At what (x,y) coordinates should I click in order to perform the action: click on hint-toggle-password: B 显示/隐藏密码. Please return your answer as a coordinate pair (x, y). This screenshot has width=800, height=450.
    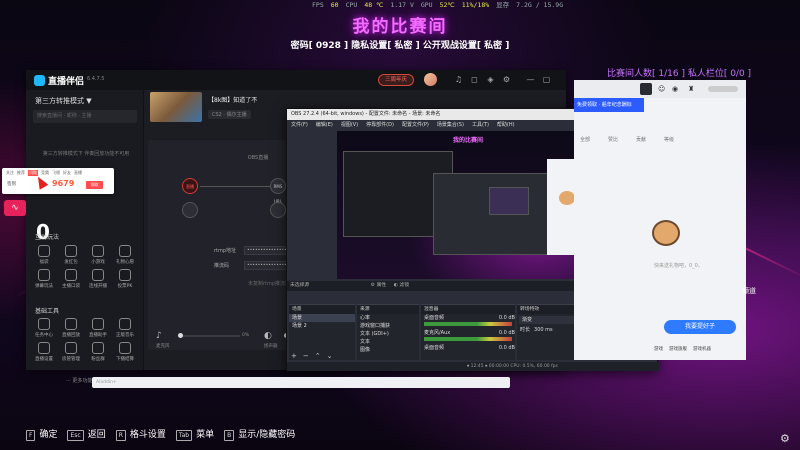
    Looking at the image, I should click on (259, 434).